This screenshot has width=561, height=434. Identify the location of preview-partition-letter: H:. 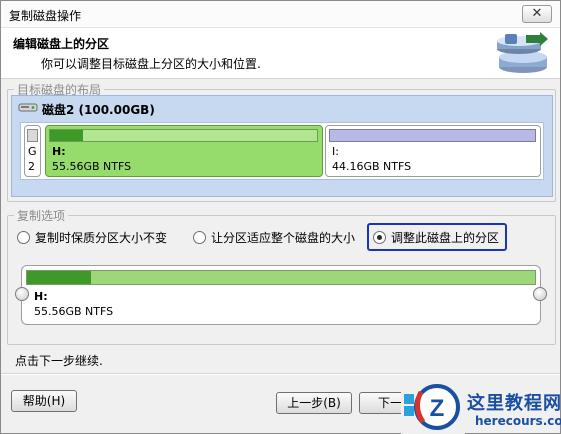
(41, 296).